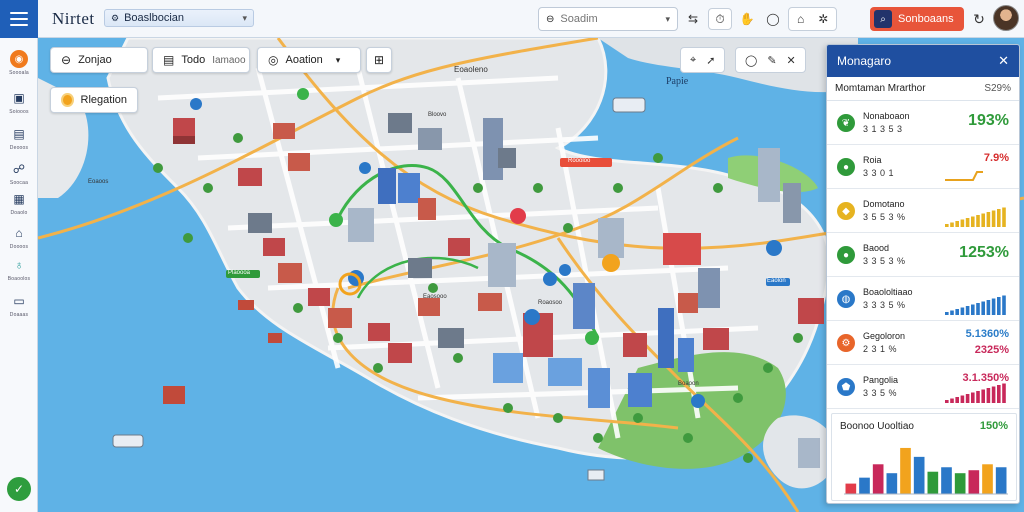  I want to click on coin-icon, so click(67, 100).